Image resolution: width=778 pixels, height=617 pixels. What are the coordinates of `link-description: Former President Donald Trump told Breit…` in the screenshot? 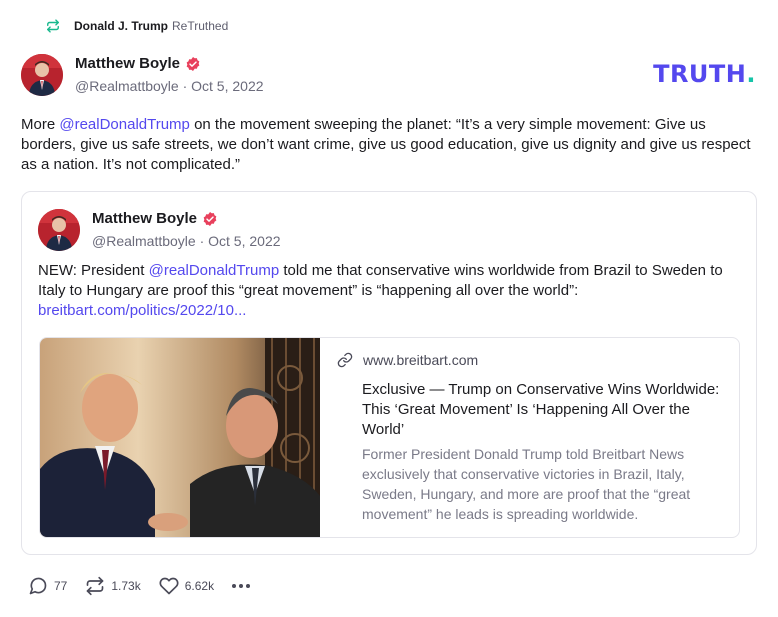 It's located at (526, 484).